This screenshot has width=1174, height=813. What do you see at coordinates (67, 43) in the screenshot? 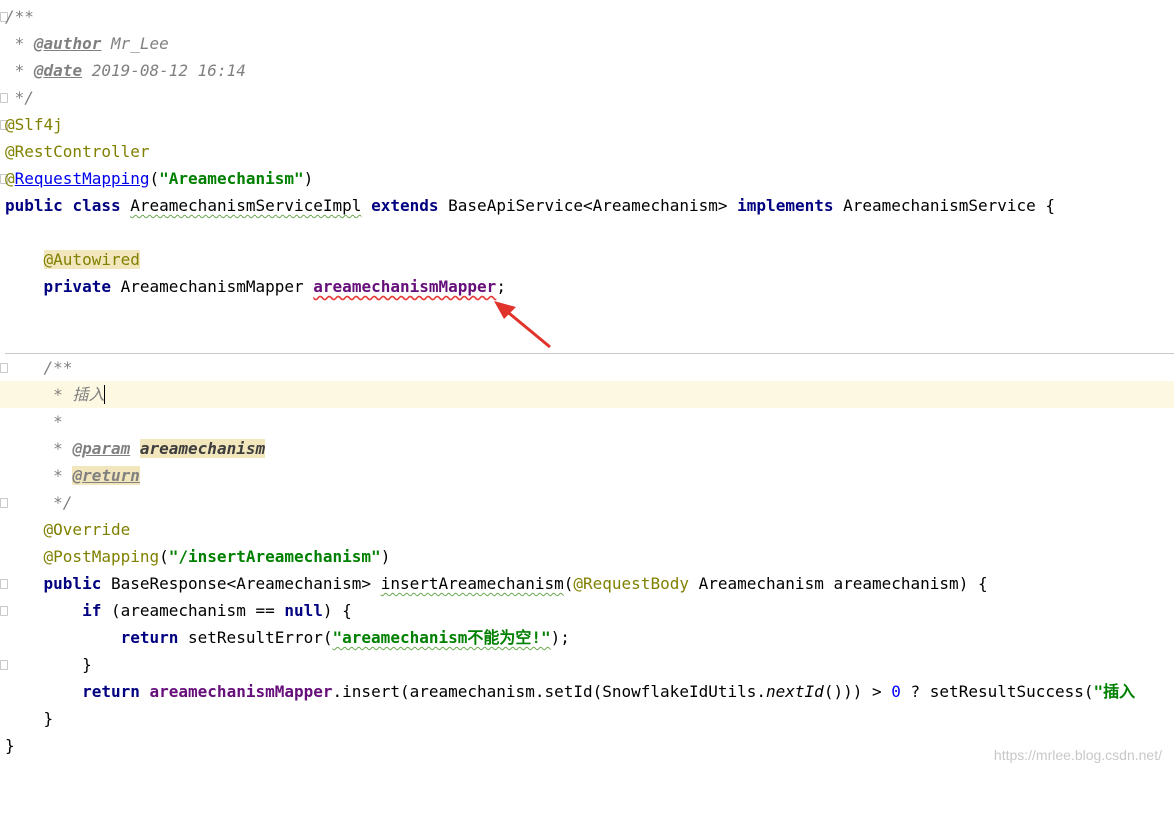
I see `doc-author-tag: @author` at bounding box center [67, 43].